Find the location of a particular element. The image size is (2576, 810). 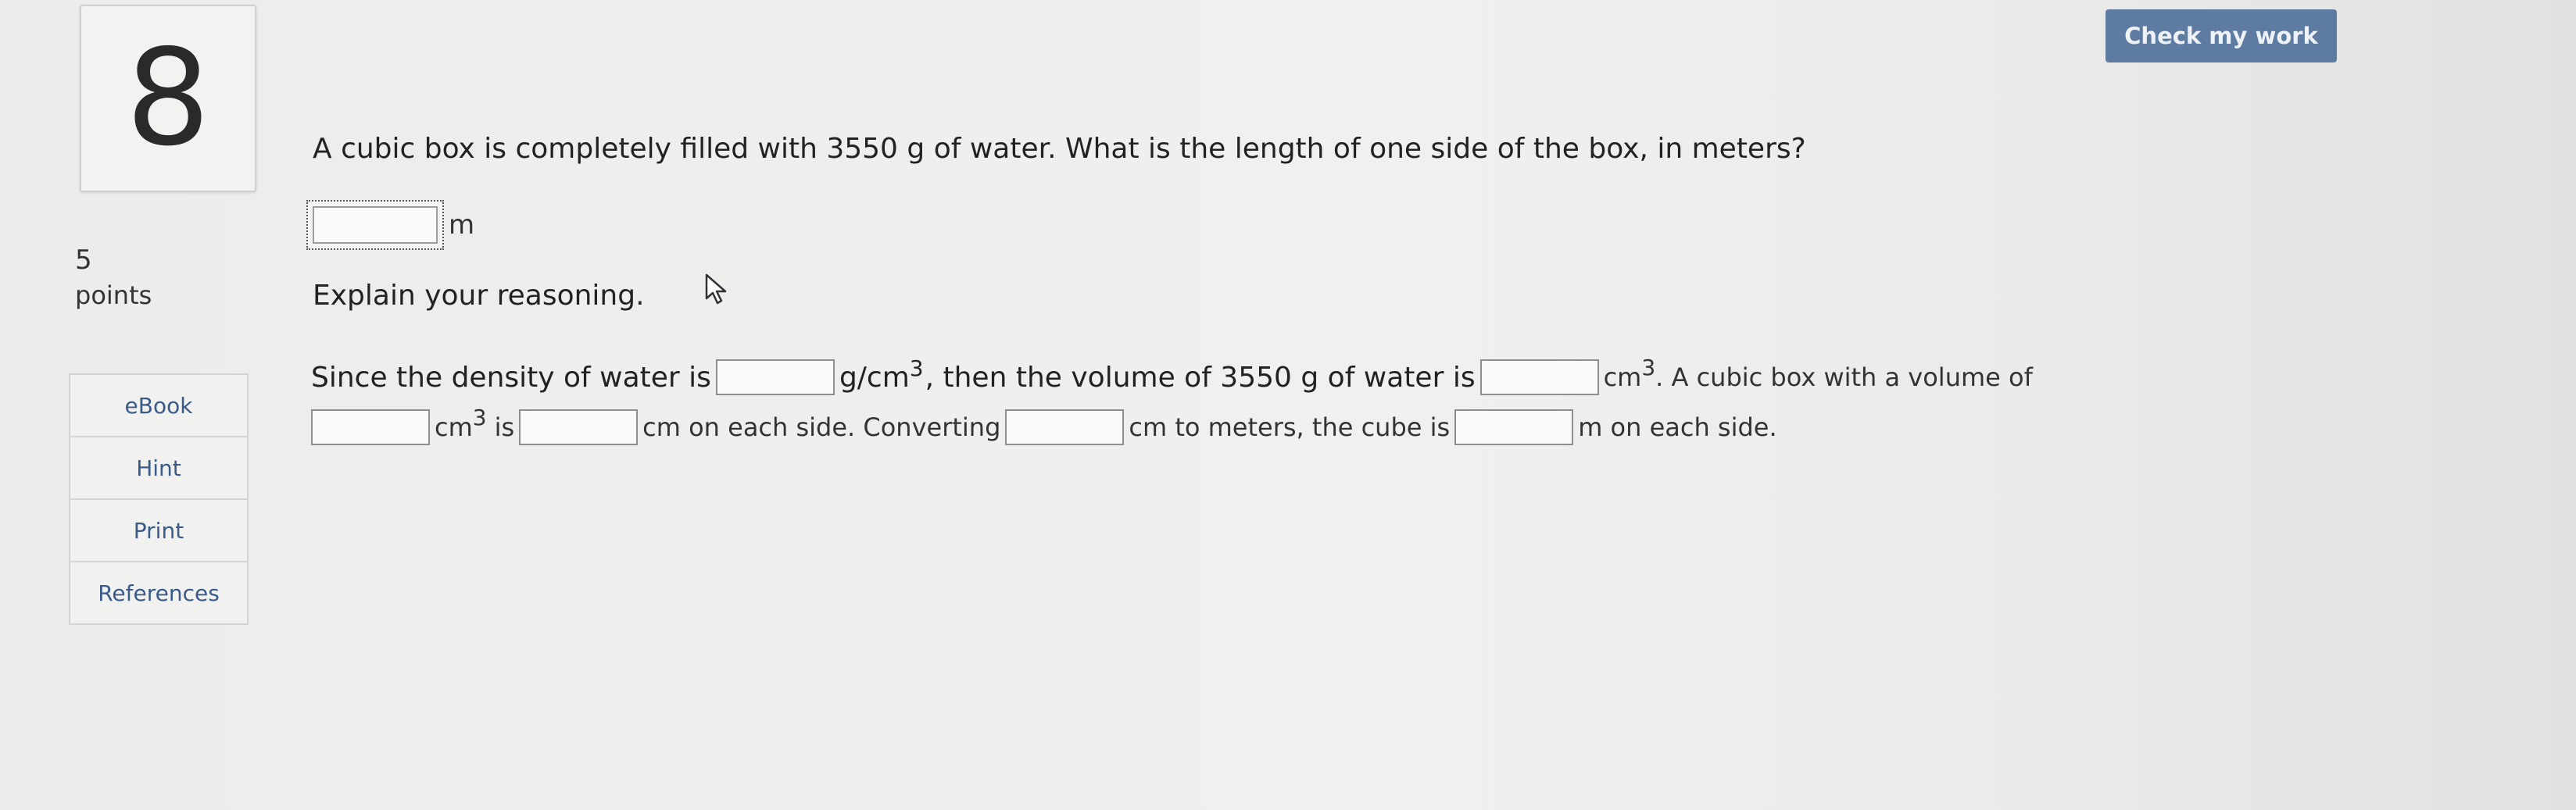

answer-input is located at coordinates (375, 225).